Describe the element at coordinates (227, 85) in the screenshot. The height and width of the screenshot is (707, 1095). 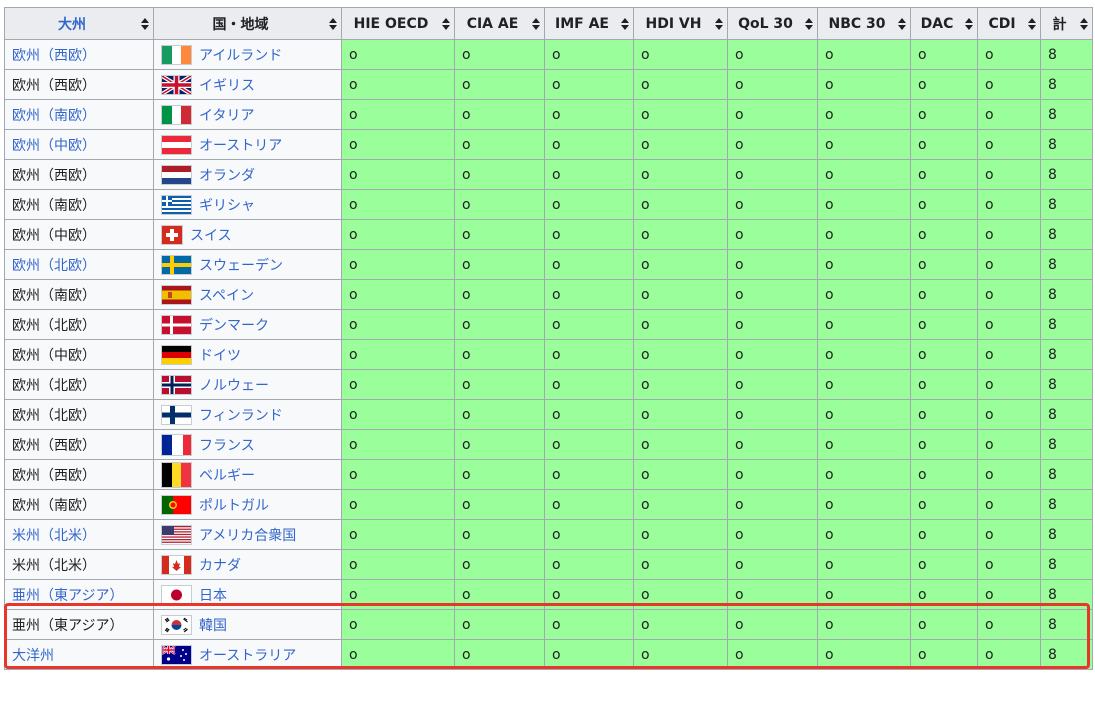
I see `country-label: イギリス` at that location.